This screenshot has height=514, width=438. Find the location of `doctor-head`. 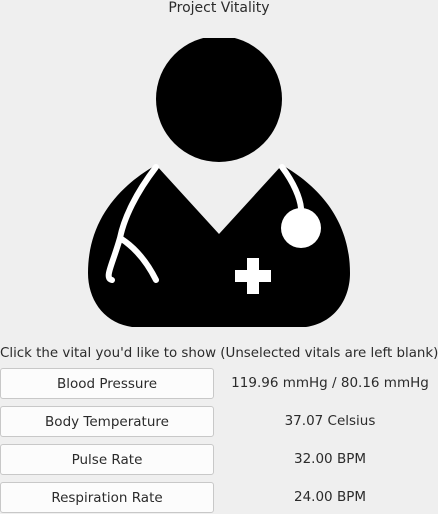

doctor-head is located at coordinates (219, 100).